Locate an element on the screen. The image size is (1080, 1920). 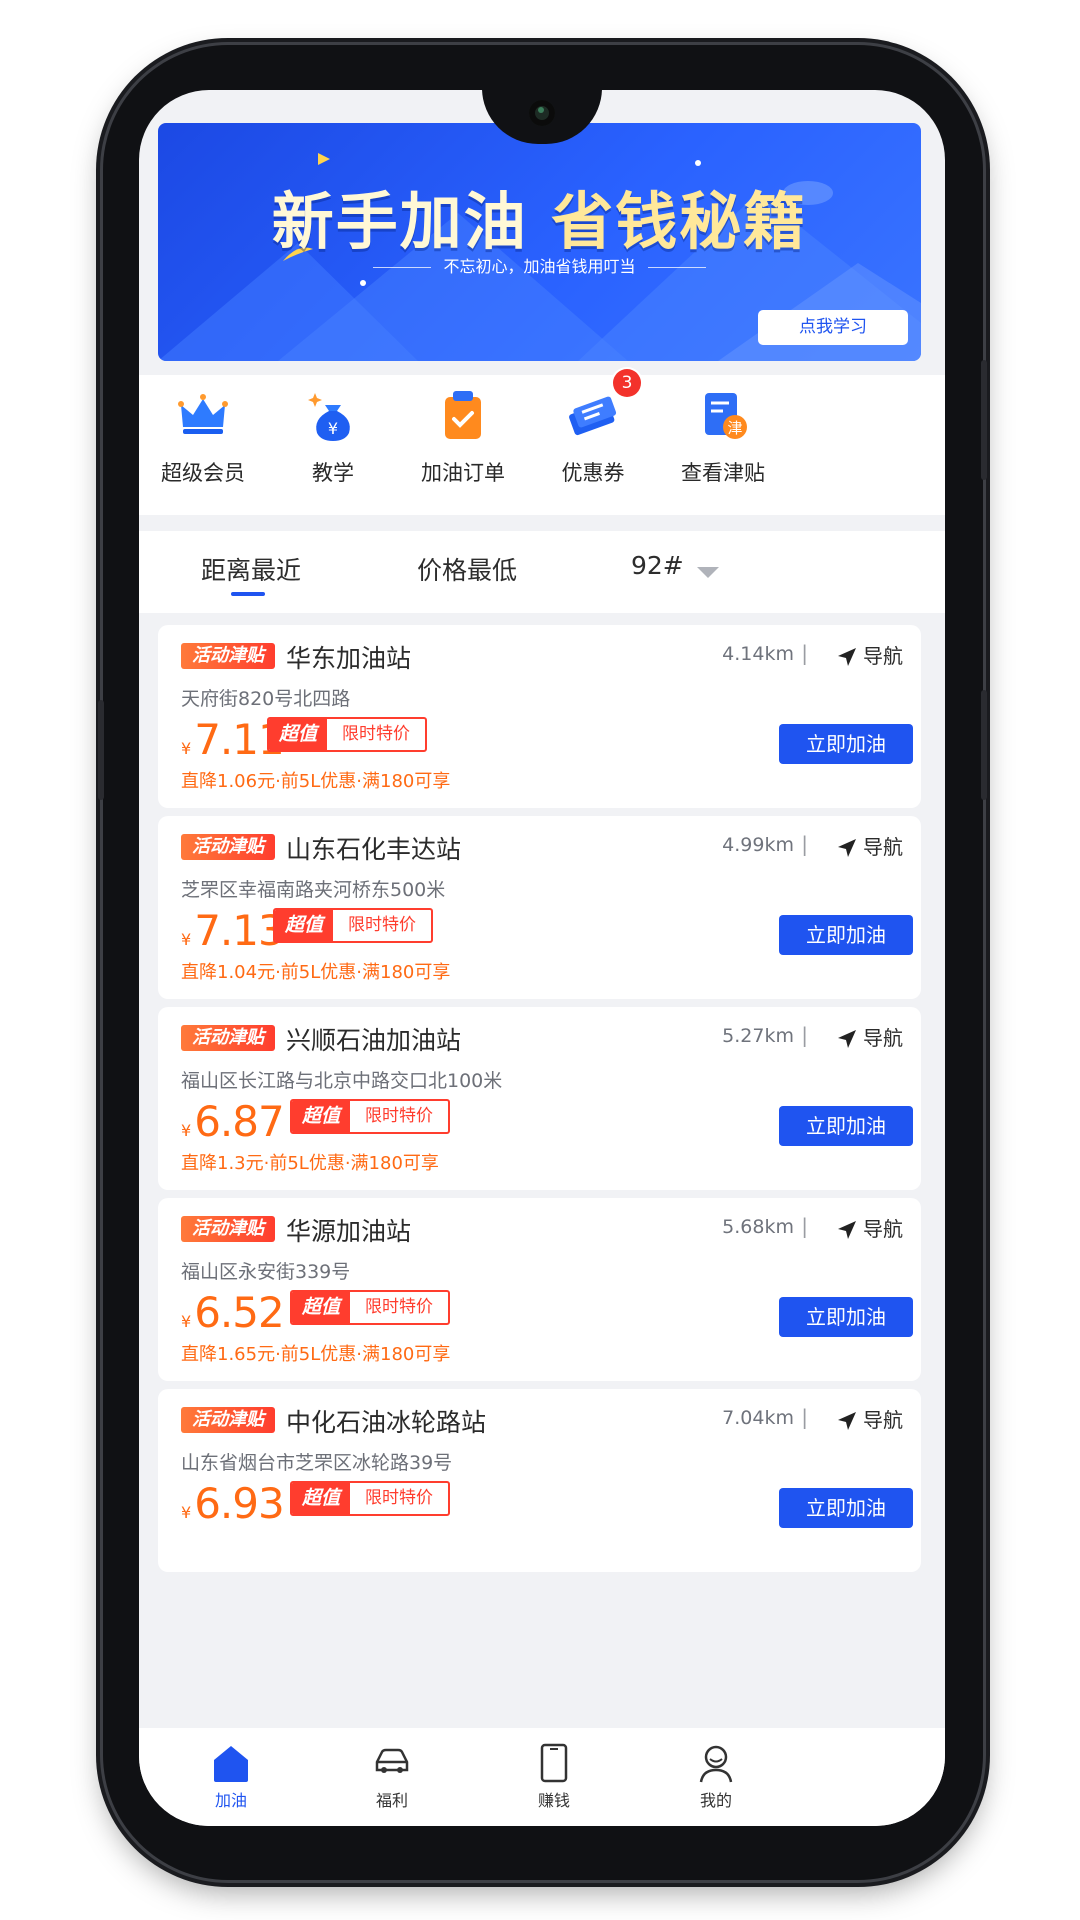
menu-item-tutorial: ¥ 教学 is located at coordinates (333, 436).